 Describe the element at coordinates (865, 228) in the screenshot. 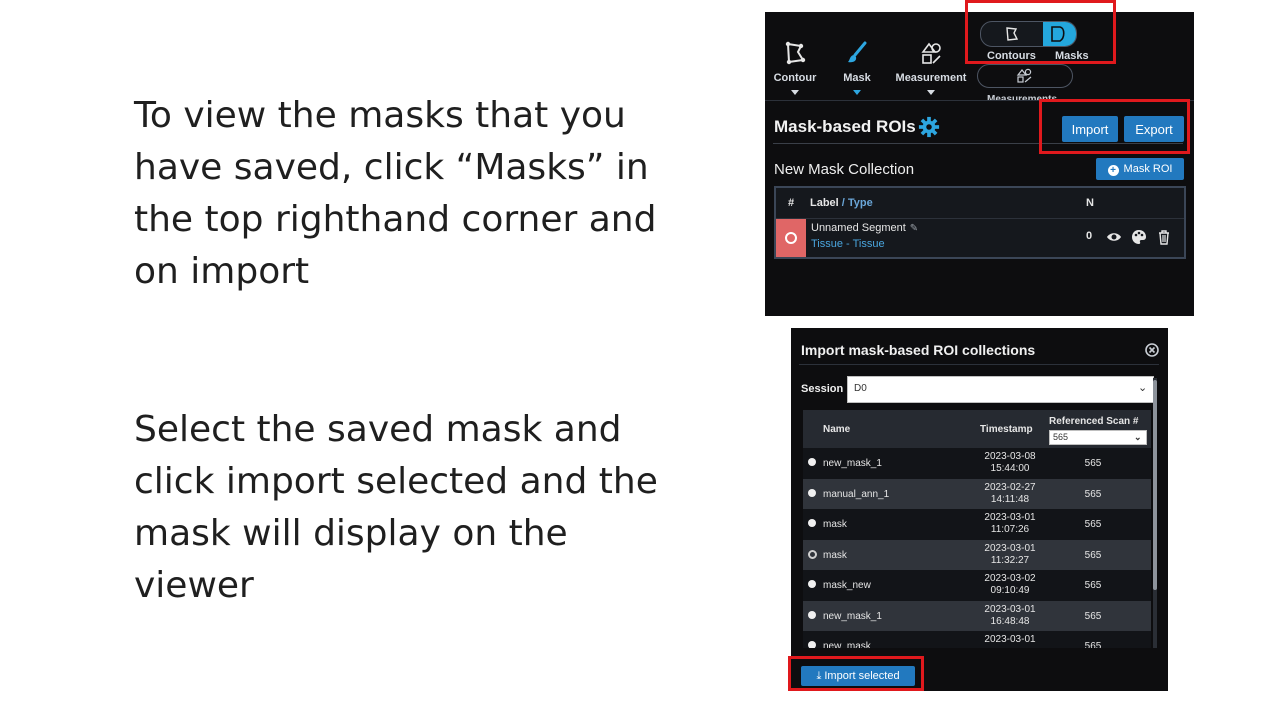

I see `segment-name: Unnamed Segment ✎` at that location.